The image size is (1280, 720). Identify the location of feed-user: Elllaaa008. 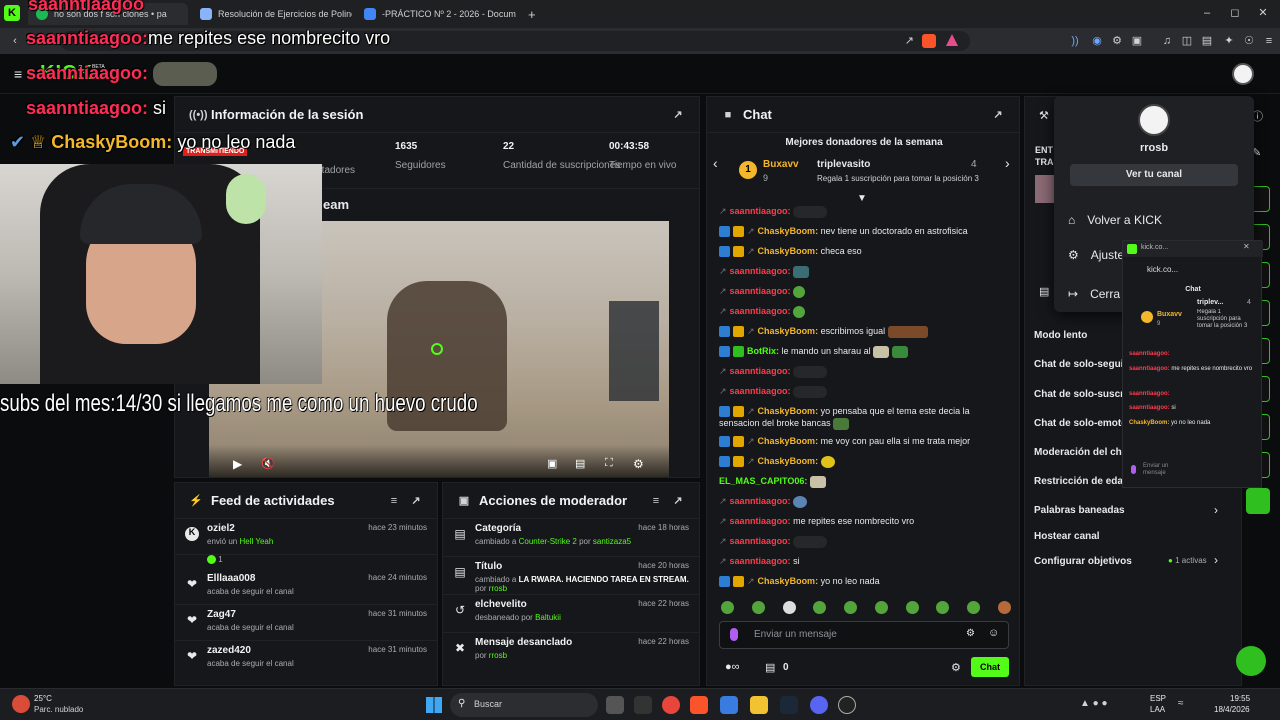
(231, 578).